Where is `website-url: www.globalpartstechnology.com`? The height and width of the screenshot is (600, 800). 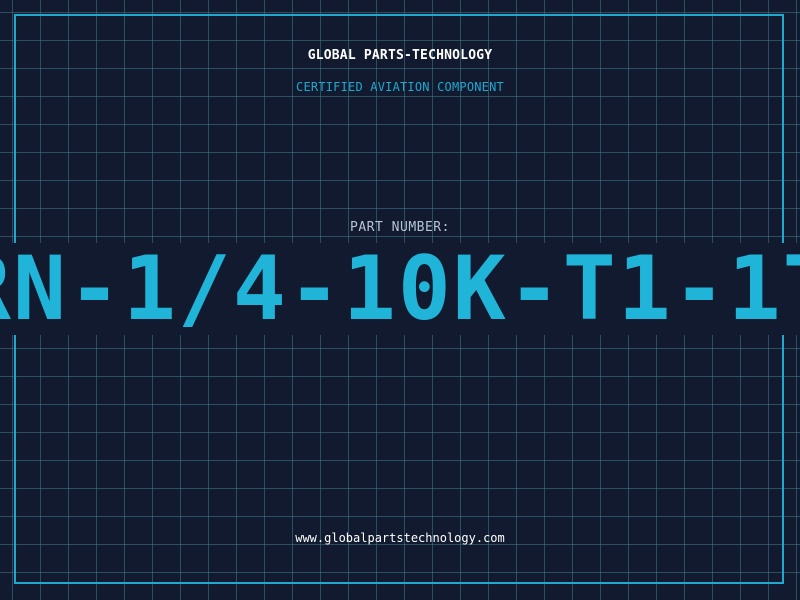 website-url: www.globalpartstechnology.com is located at coordinates (400, 538).